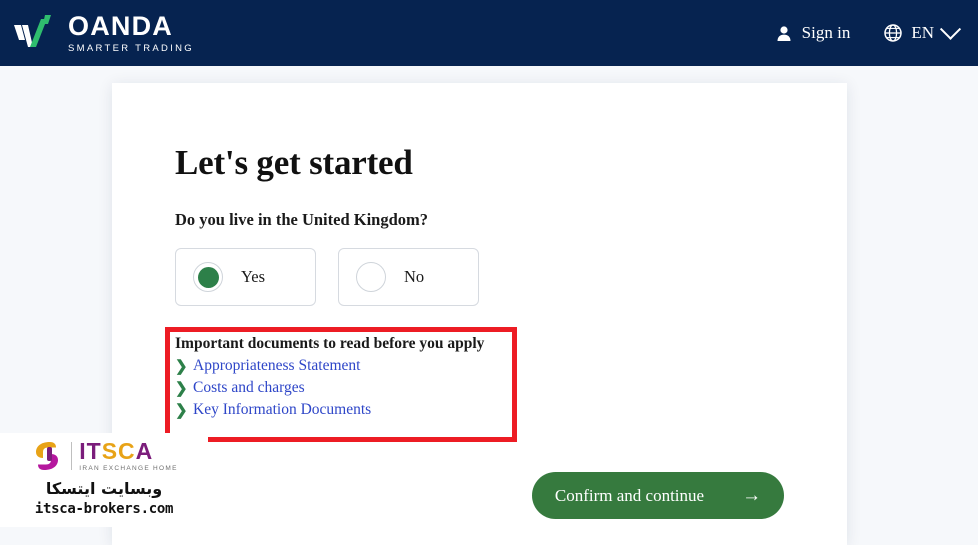 The height and width of the screenshot is (545, 978). Describe the element at coordinates (302, 219) in the screenshot. I see `residency-question: Do you live in the United Kingdom?` at that location.